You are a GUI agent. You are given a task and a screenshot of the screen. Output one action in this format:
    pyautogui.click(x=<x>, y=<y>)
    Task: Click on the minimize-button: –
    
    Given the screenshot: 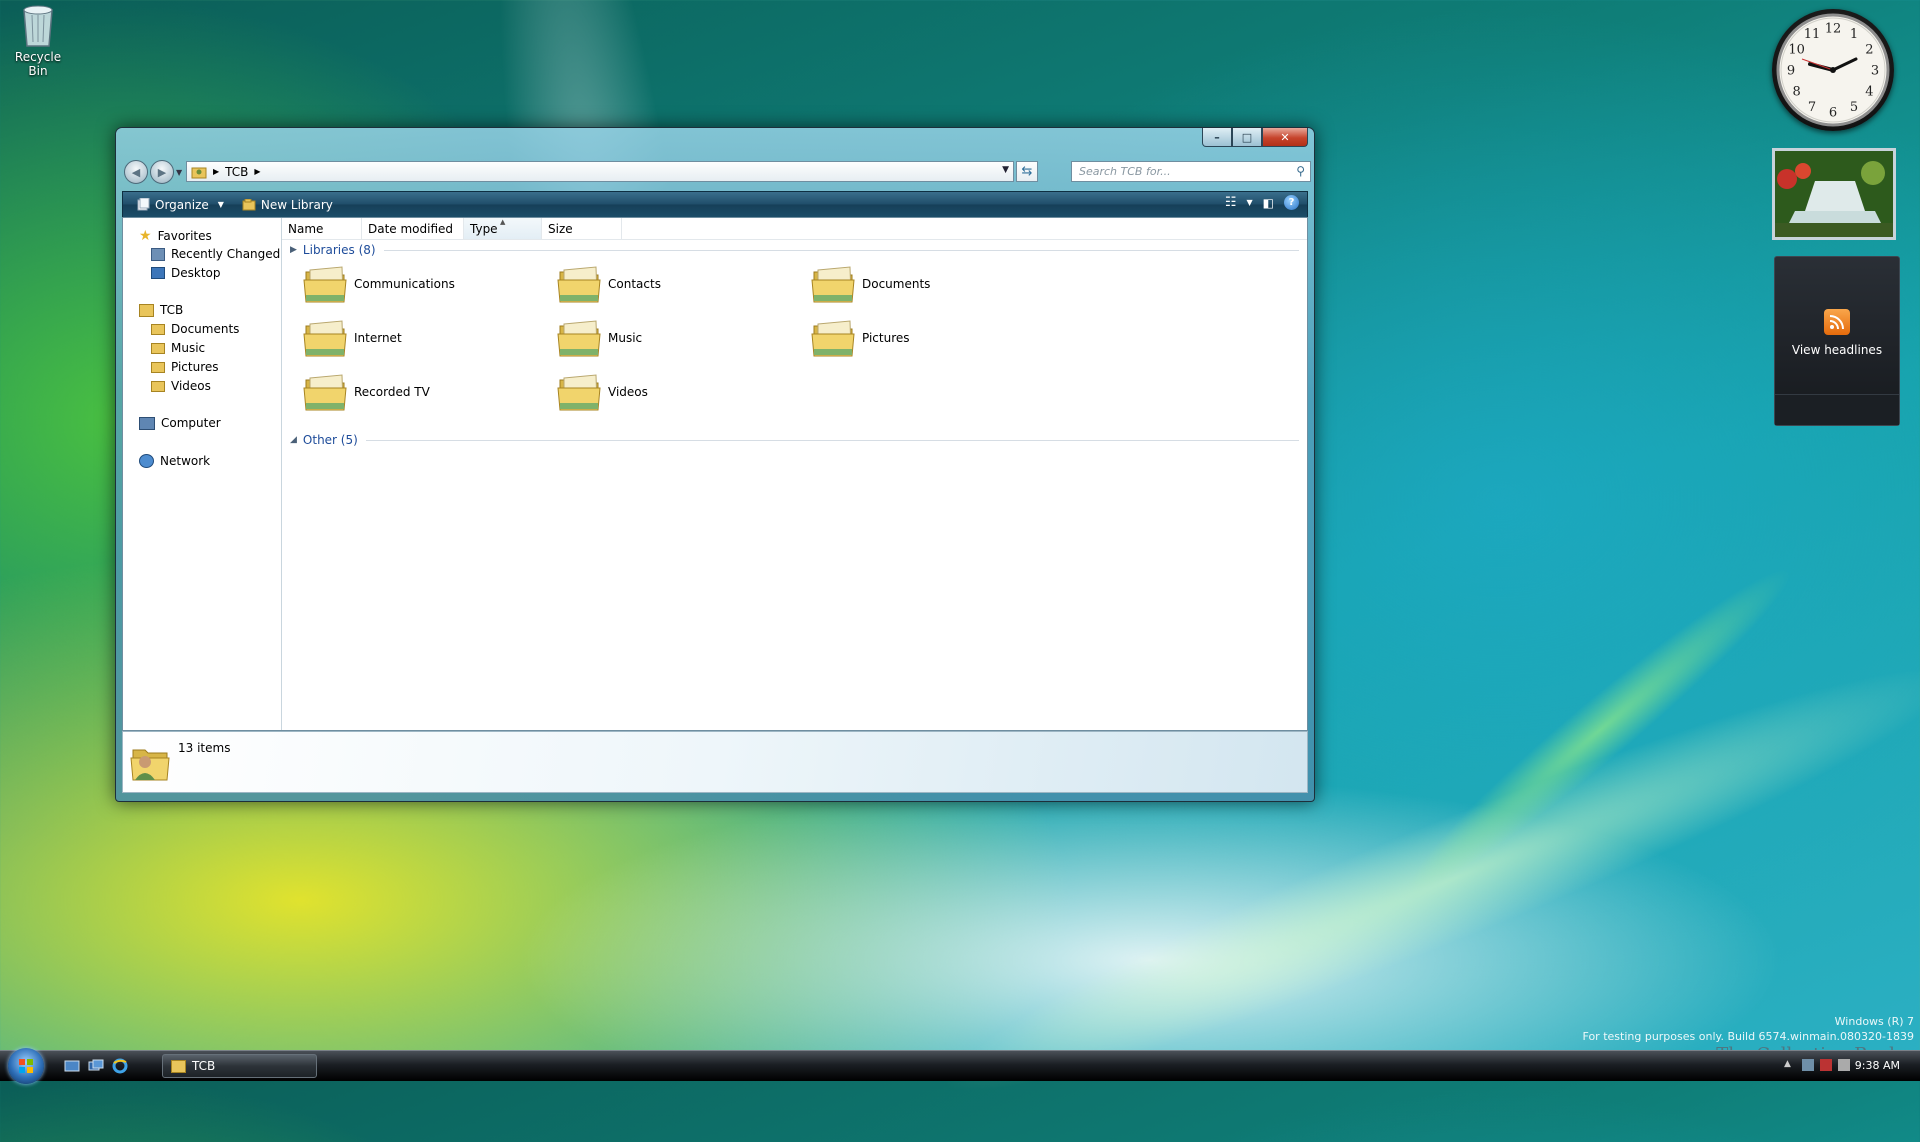 What is the action you would take?
    pyautogui.click(x=1217, y=137)
    